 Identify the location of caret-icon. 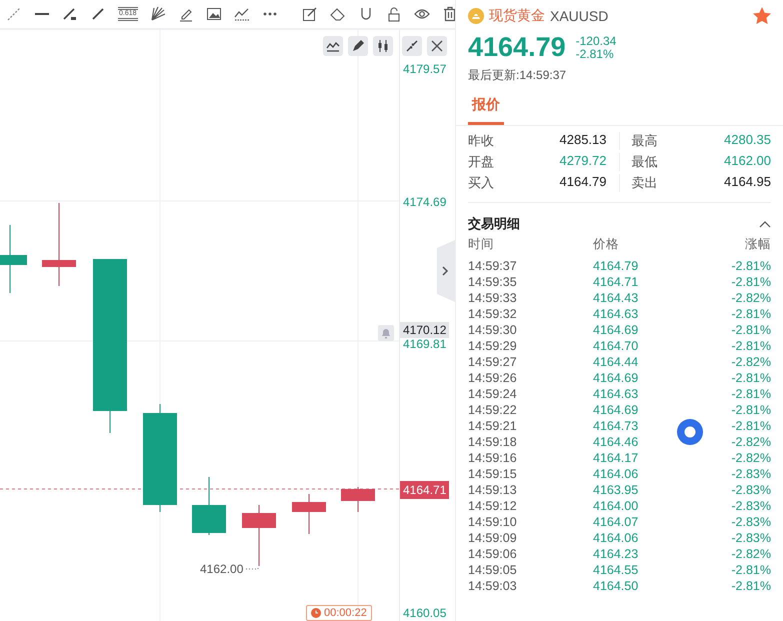
(765, 224).